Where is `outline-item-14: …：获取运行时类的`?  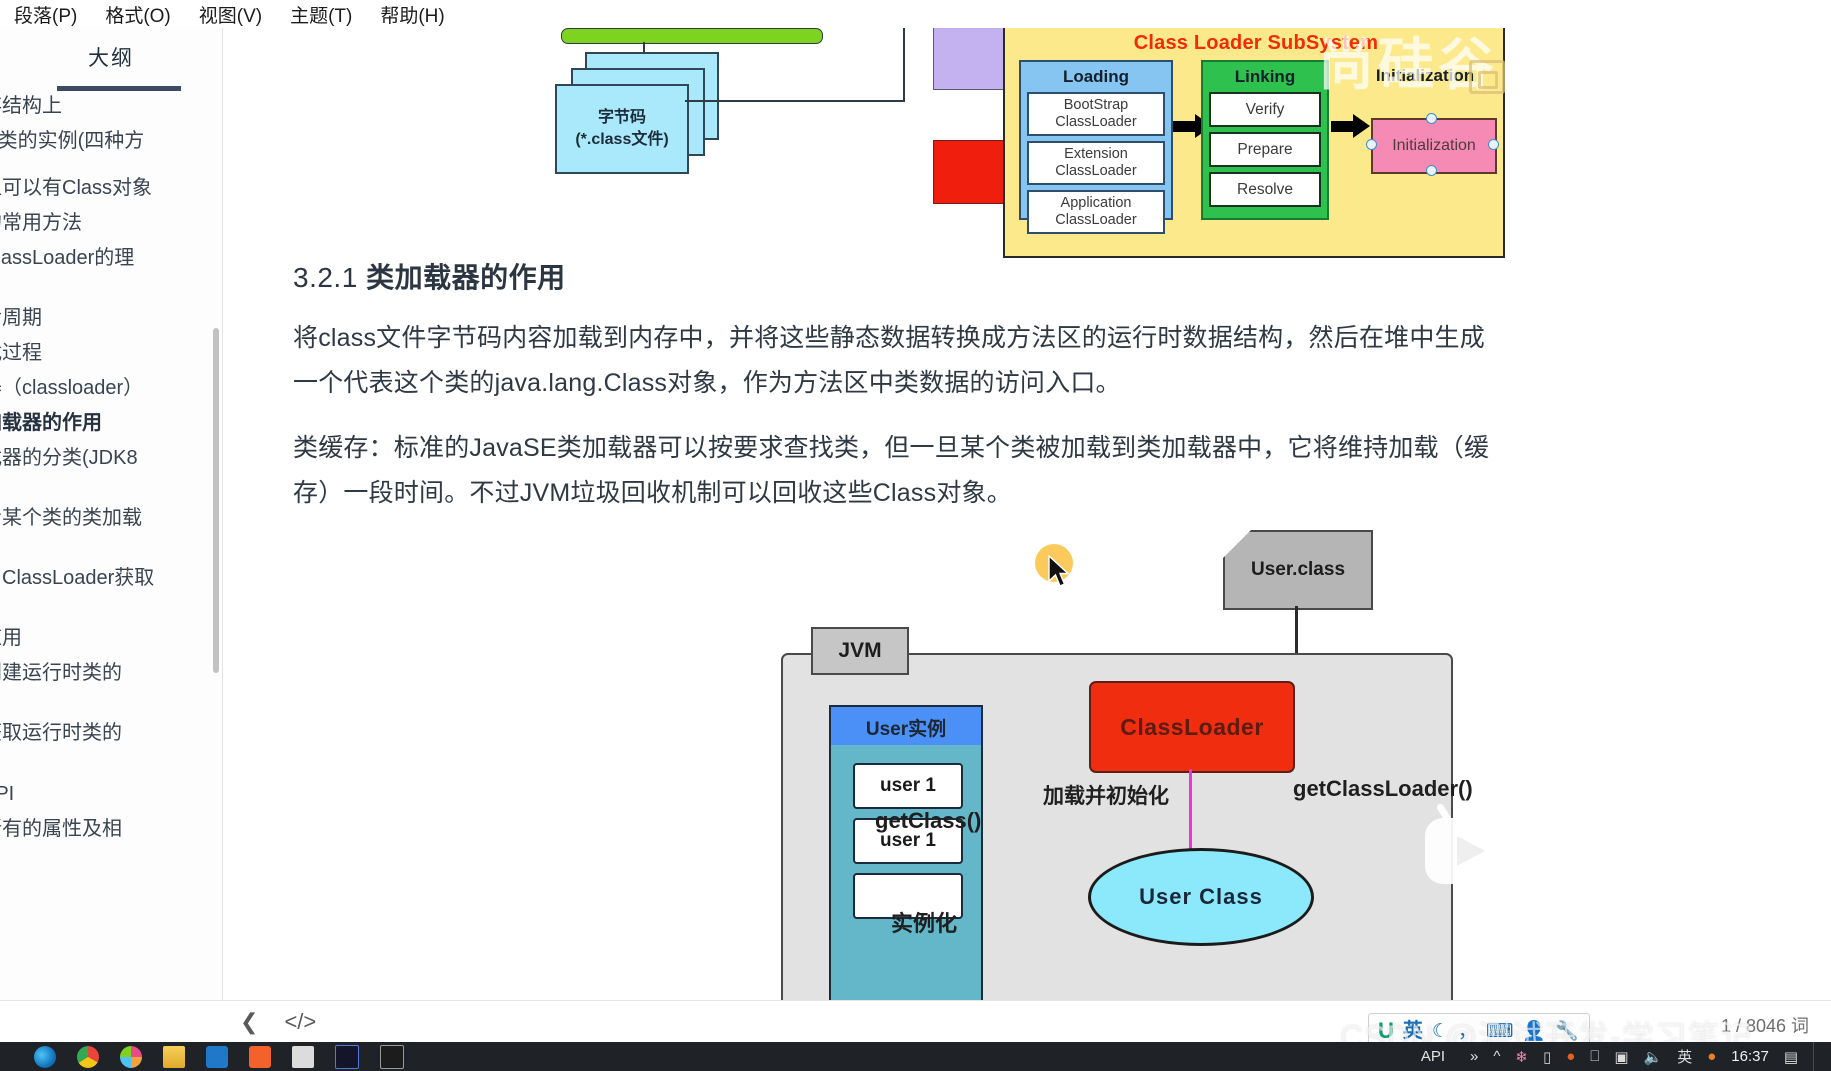
outline-item-14: …：获取运行时类的 is located at coordinates (110, 733).